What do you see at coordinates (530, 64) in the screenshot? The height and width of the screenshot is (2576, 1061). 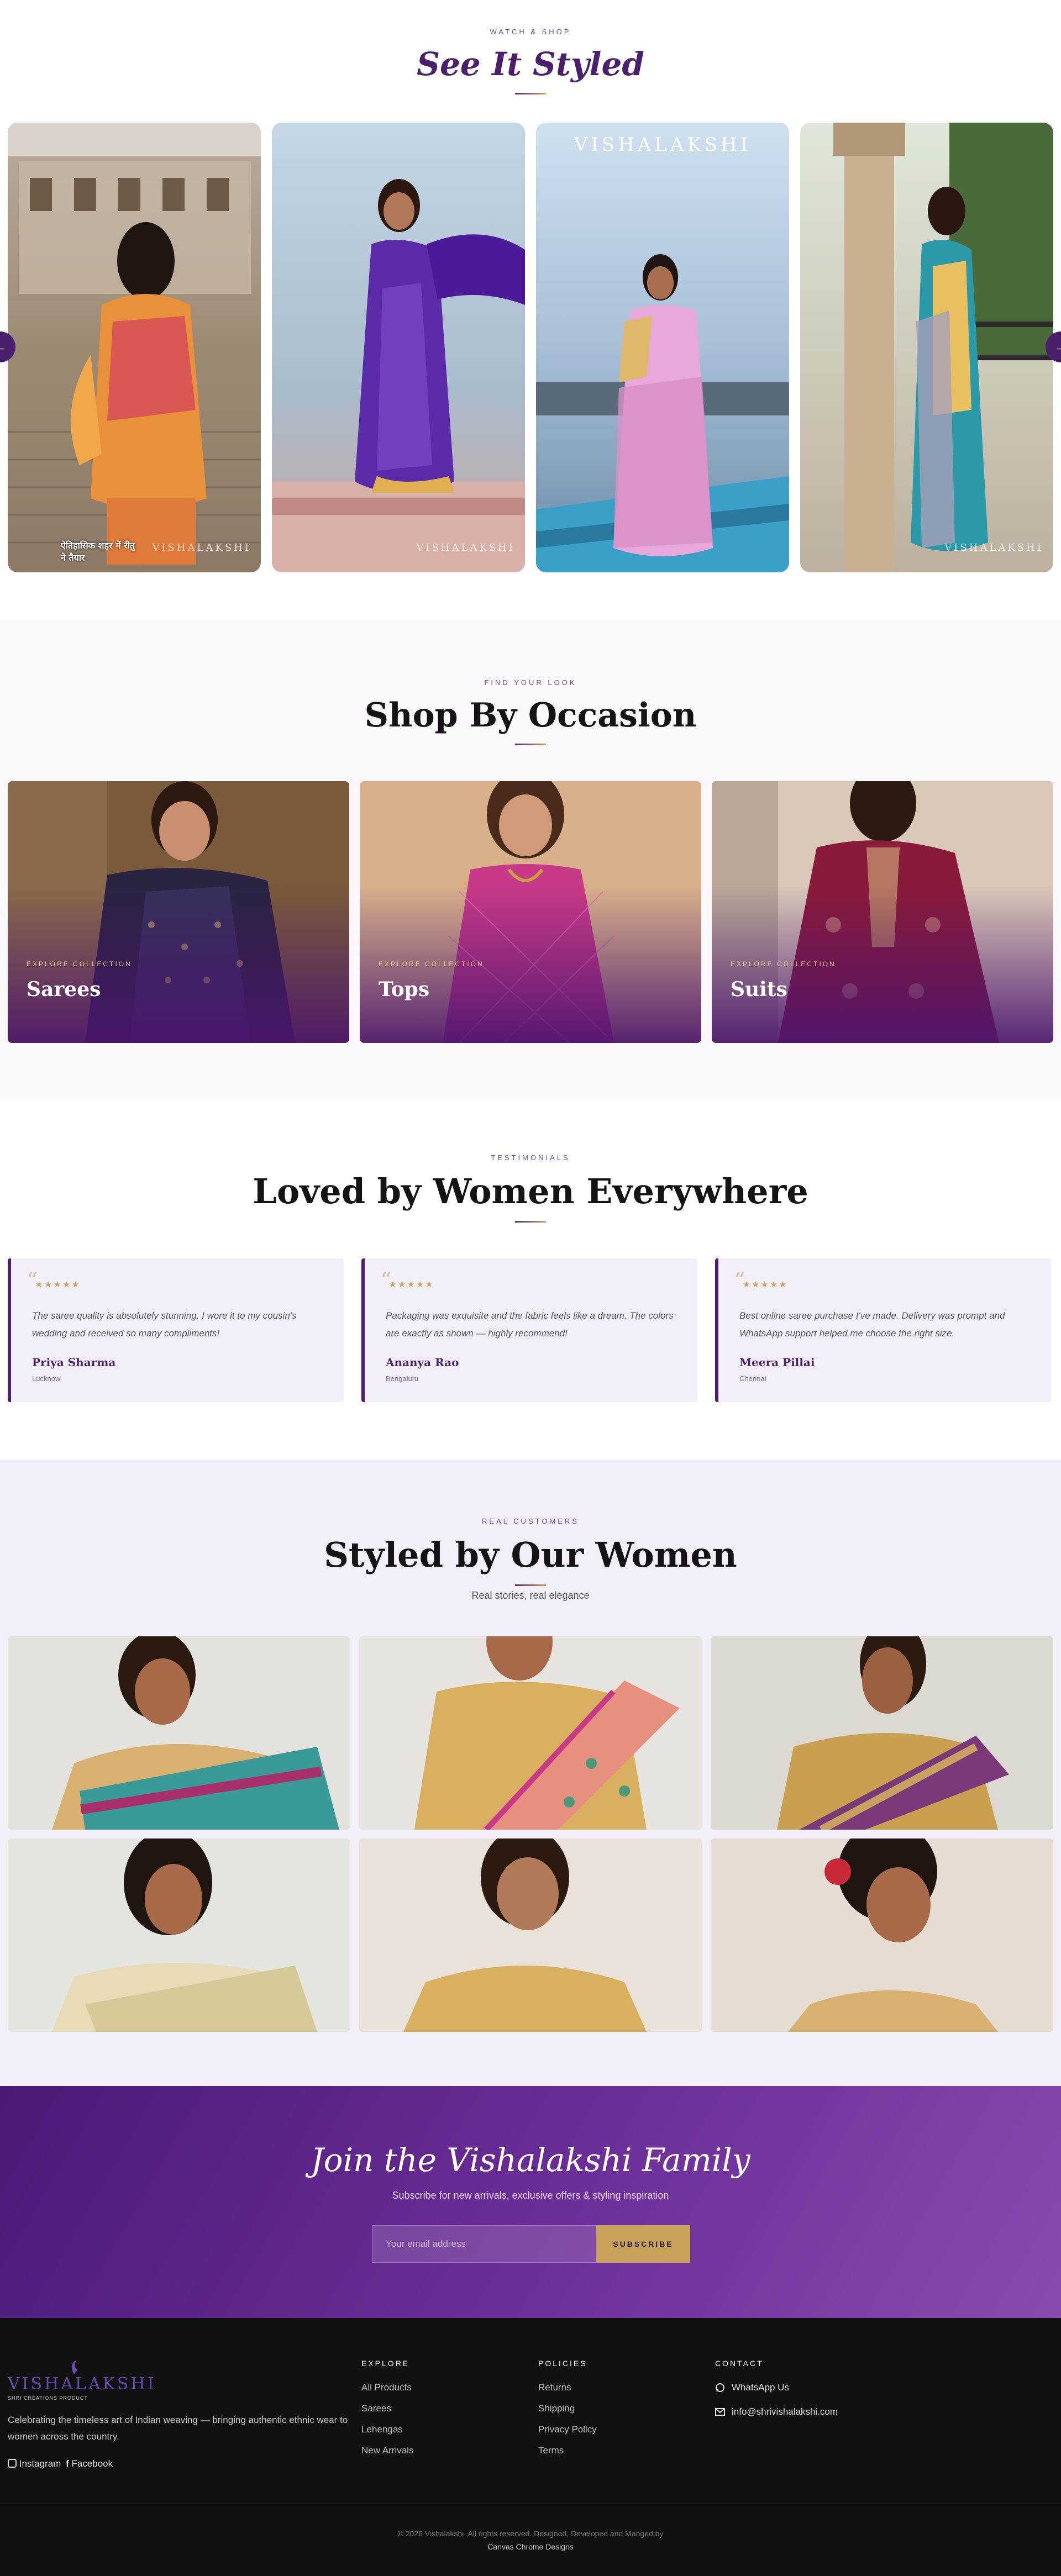 I see `section-title: See It Styled` at bounding box center [530, 64].